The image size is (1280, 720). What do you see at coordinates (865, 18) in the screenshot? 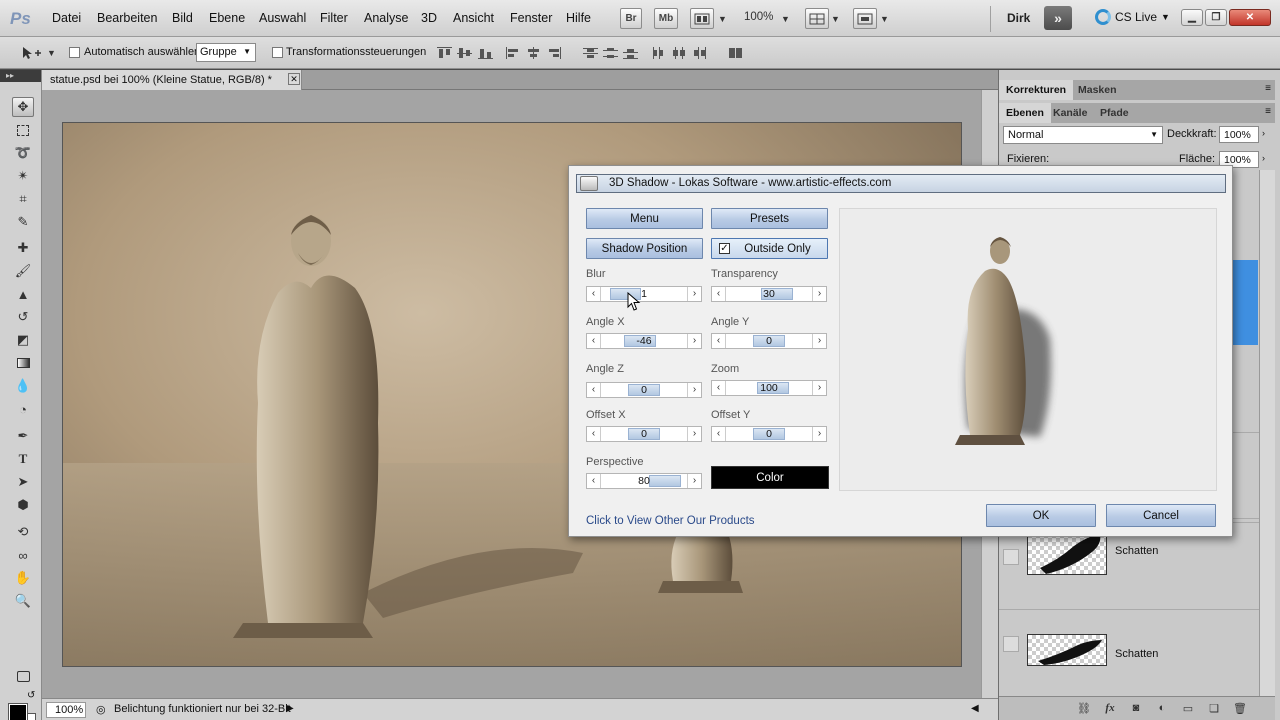
I see `screen-mode-button` at bounding box center [865, 18].